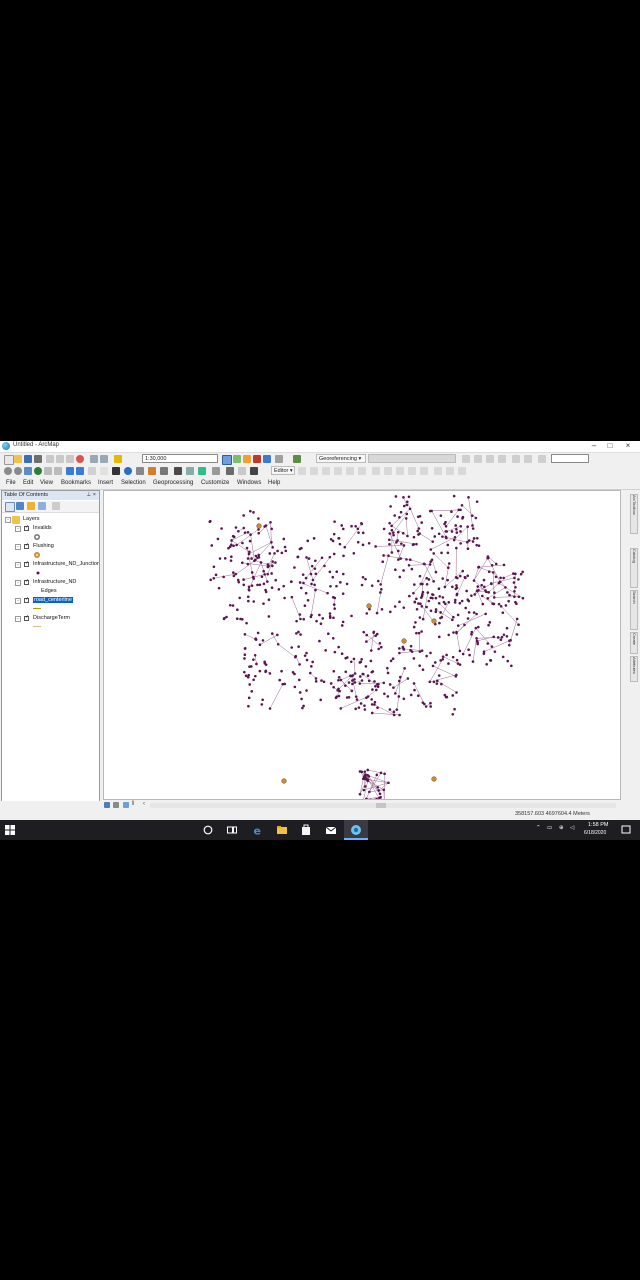 This screenshot has height=1280, width=640. What do you see at coordinates (227, 460) in the screenshot?
I see `editor-toolbar-icon` at bounding box center [227, 460].